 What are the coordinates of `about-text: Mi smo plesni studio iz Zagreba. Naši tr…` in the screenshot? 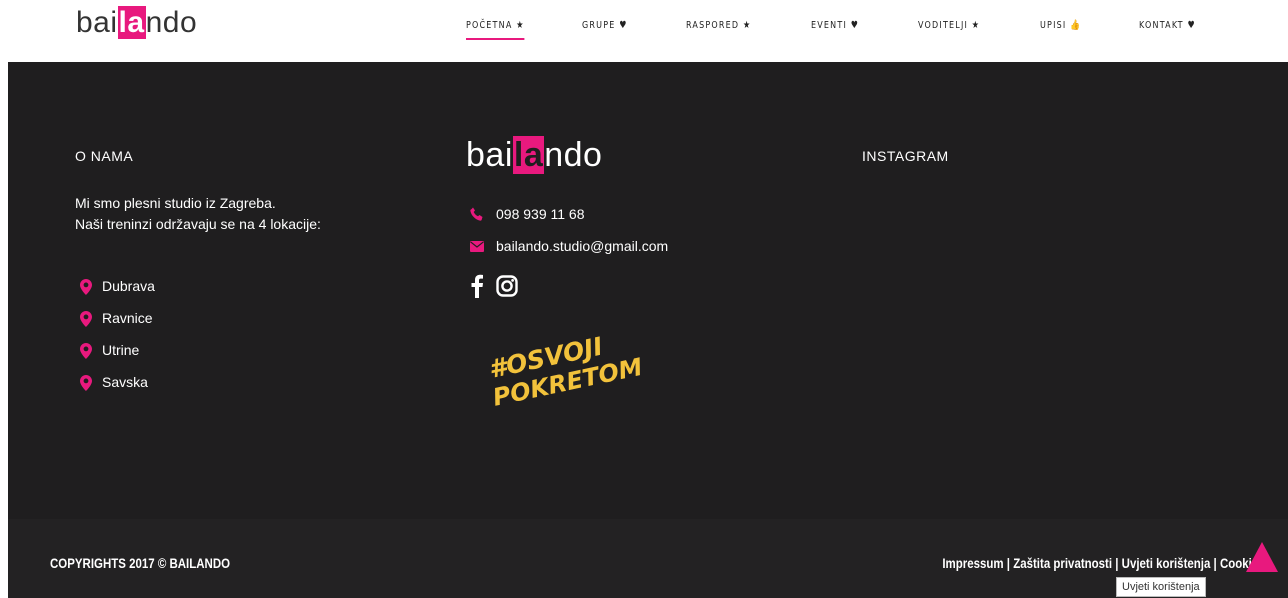 It's located at (198, 214).